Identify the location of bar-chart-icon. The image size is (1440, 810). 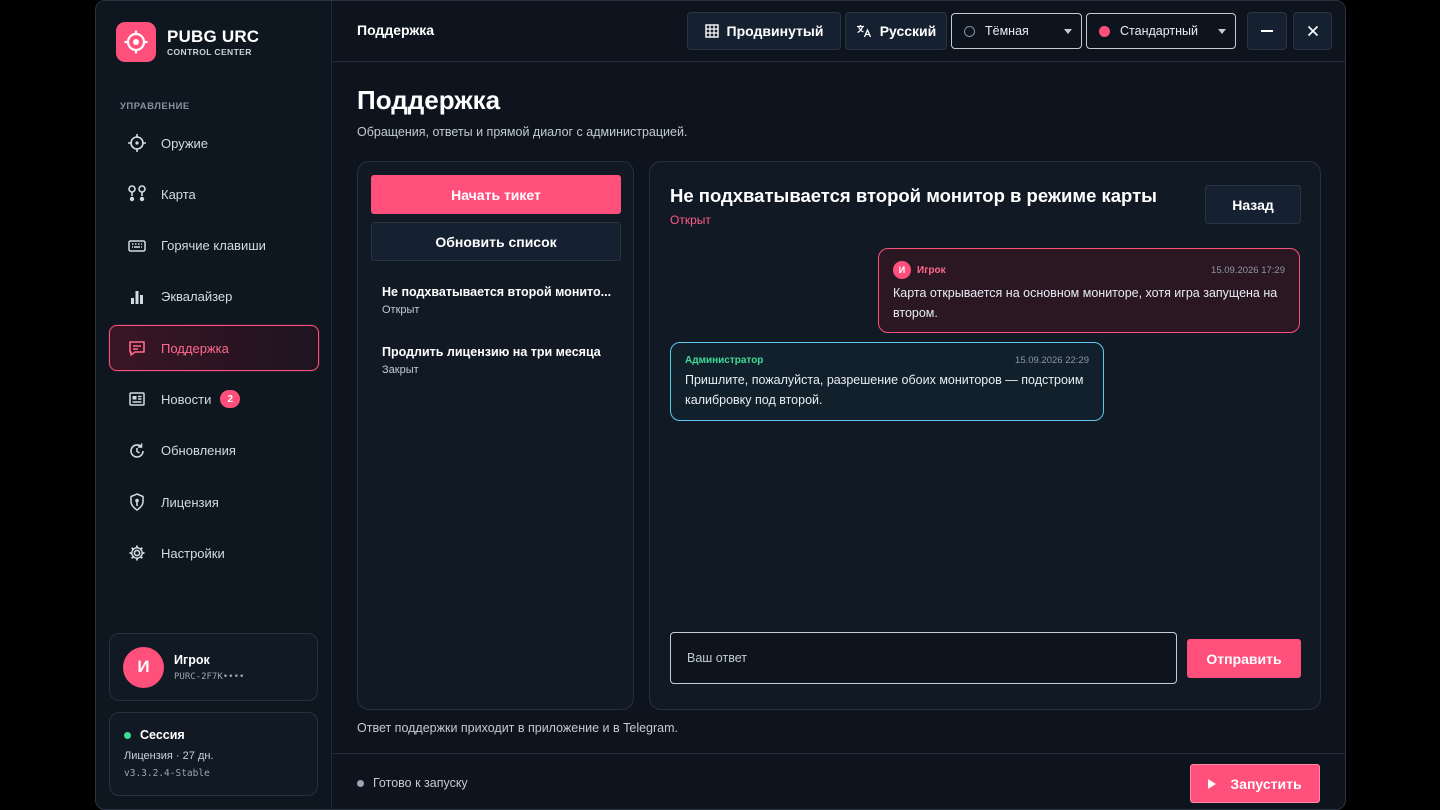
(137, 297).